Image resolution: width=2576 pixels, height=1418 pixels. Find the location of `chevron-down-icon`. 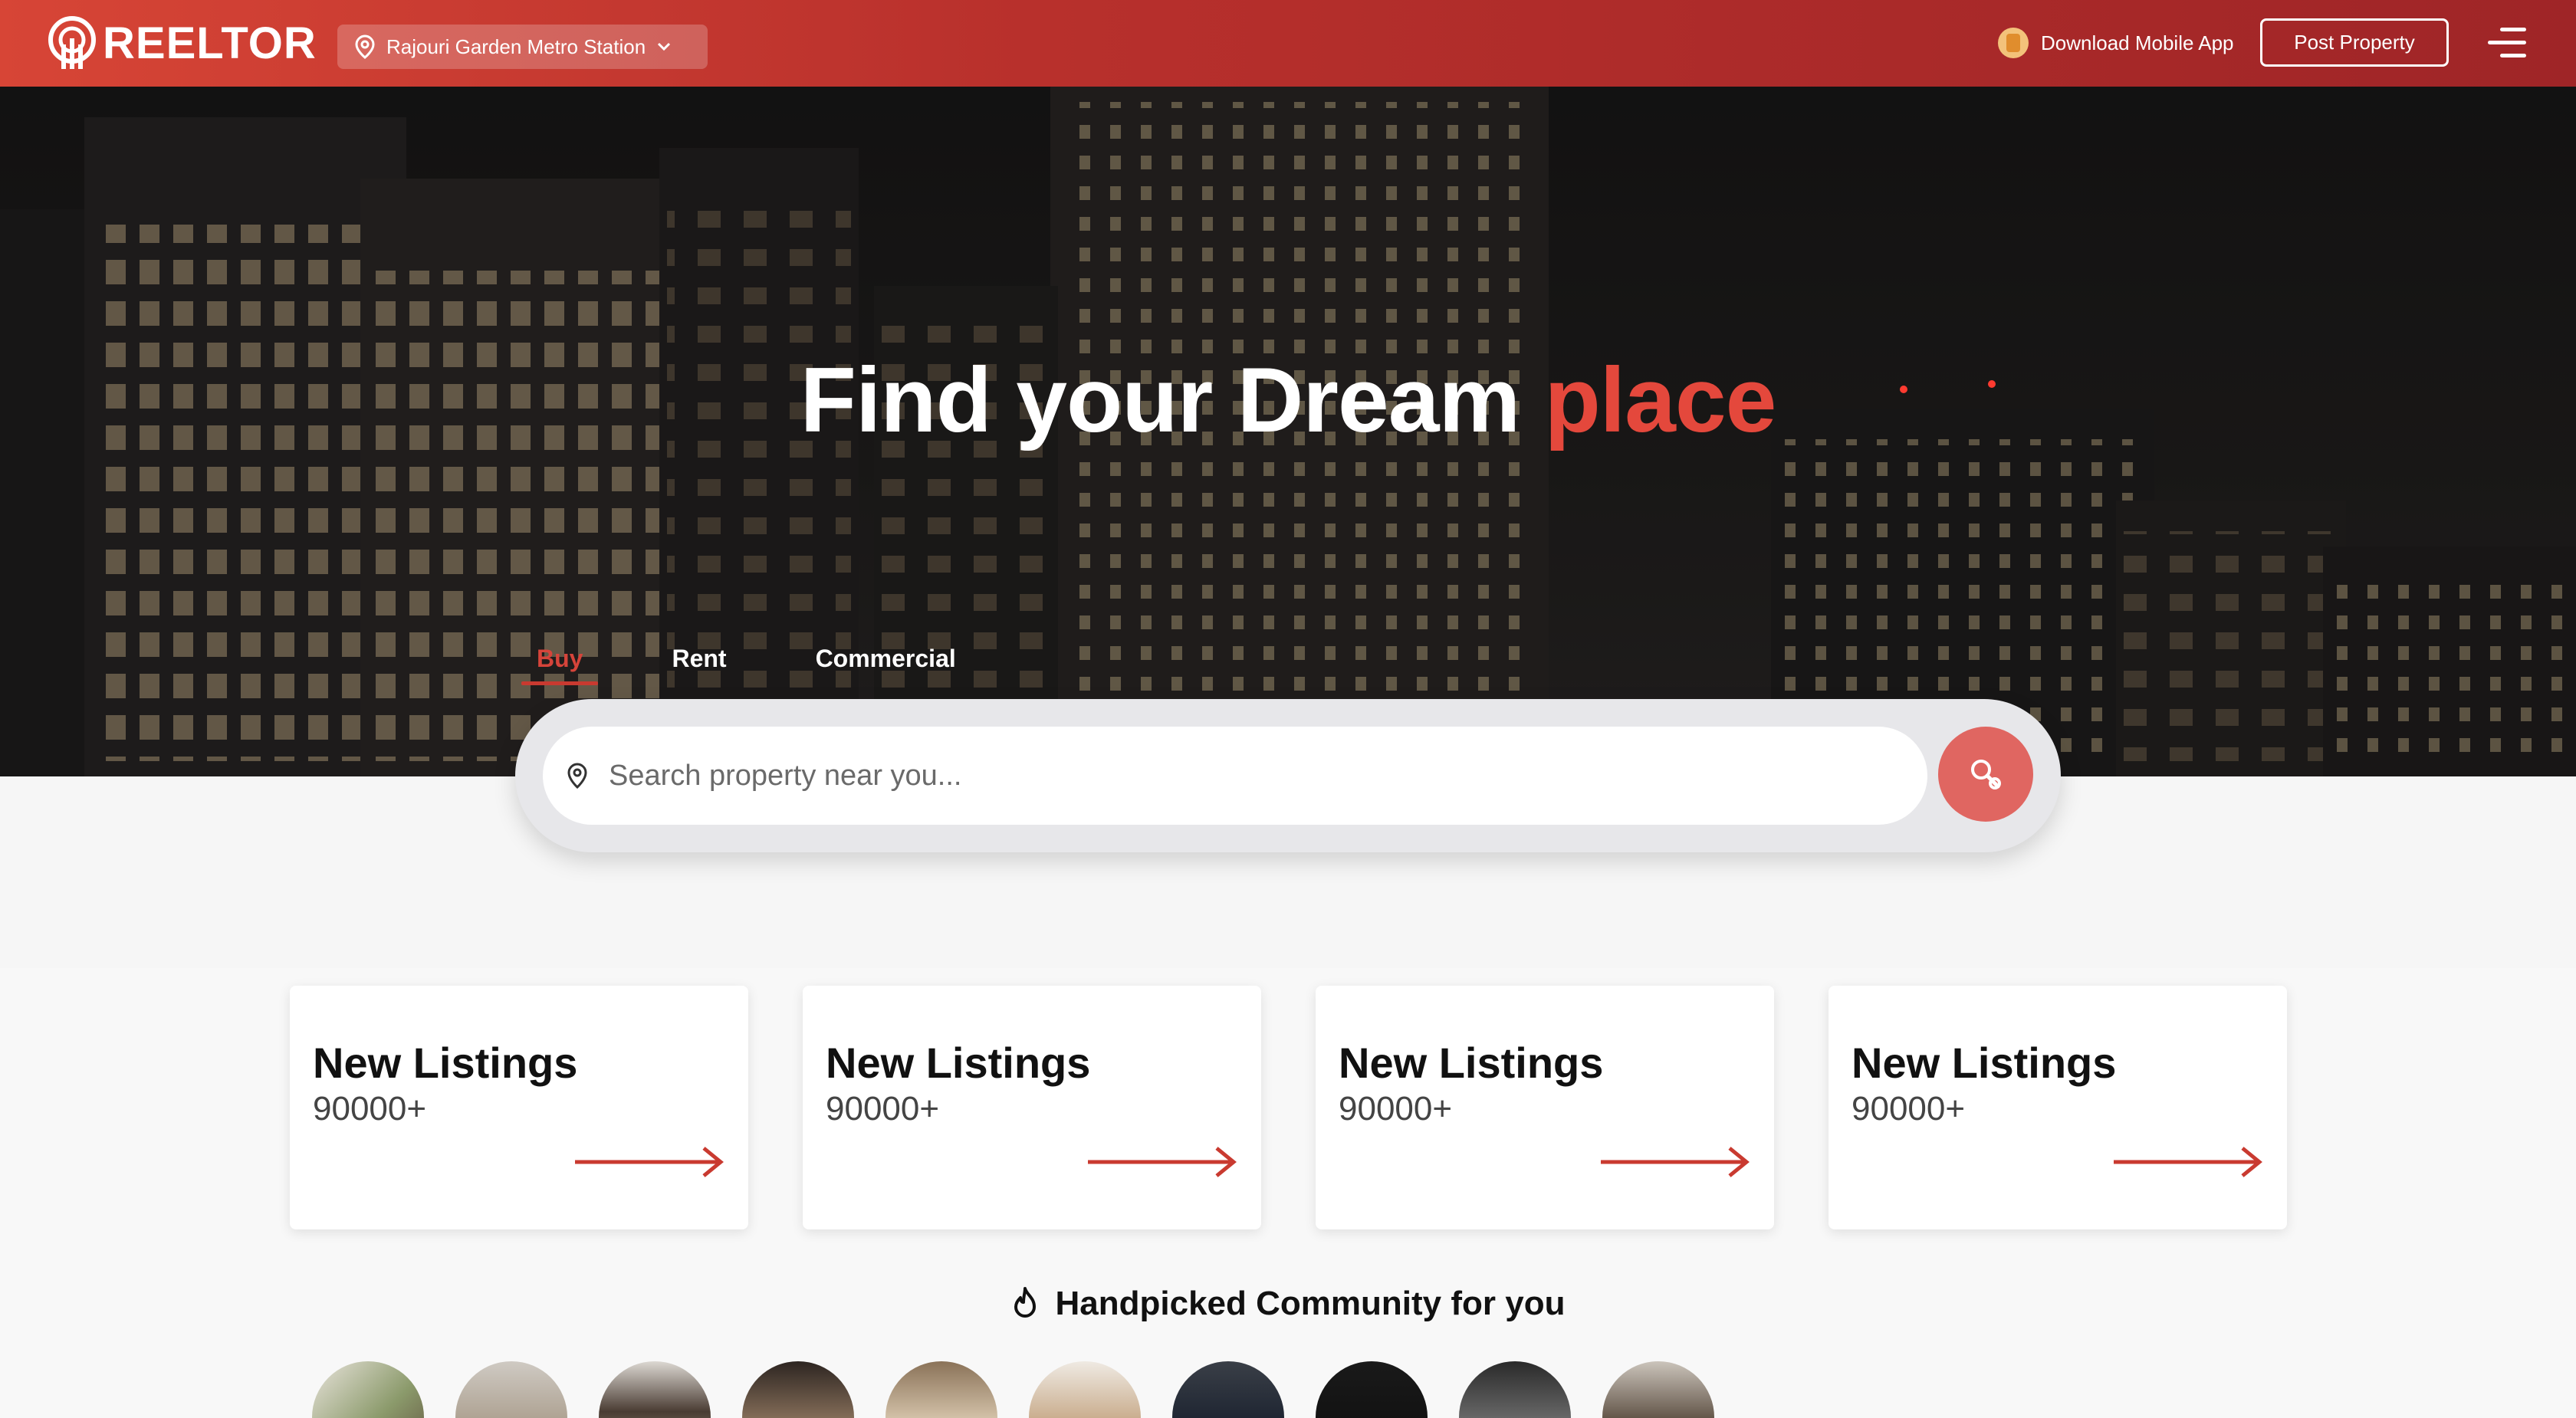

chevron-down-icon is located at coordinates (664, 46).